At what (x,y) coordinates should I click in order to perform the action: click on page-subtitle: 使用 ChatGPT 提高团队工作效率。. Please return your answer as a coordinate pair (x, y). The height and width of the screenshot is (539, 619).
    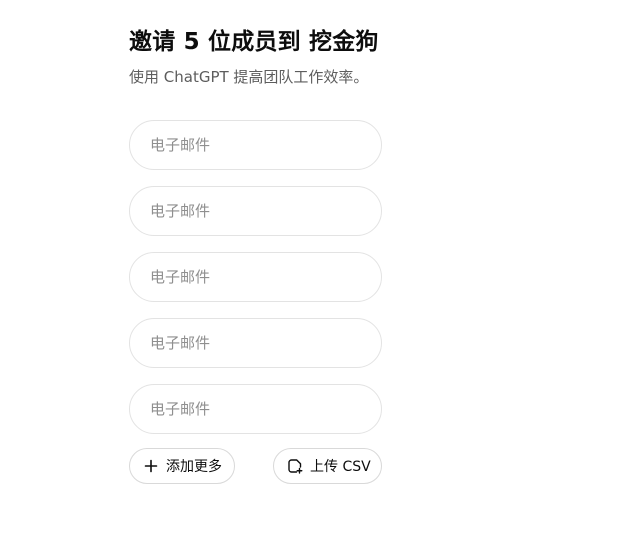
    Looking at the image, I should click on (249, 77).